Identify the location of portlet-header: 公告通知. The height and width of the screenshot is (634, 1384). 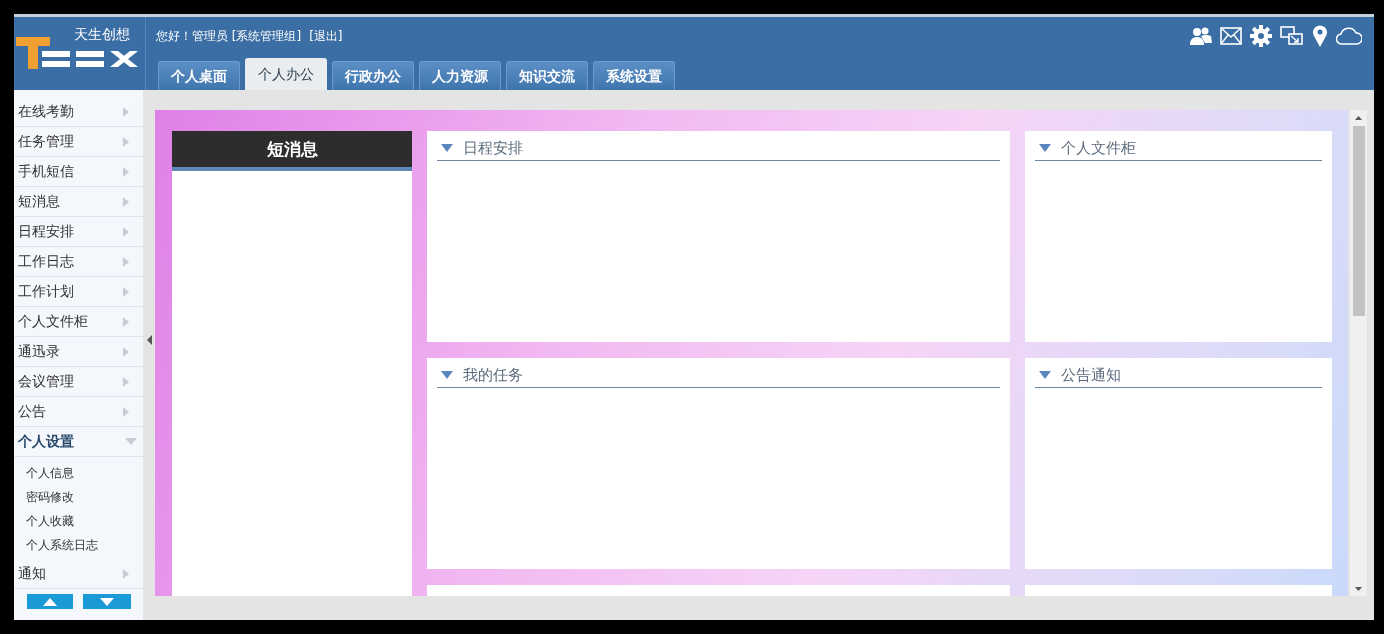
(1178, 375).